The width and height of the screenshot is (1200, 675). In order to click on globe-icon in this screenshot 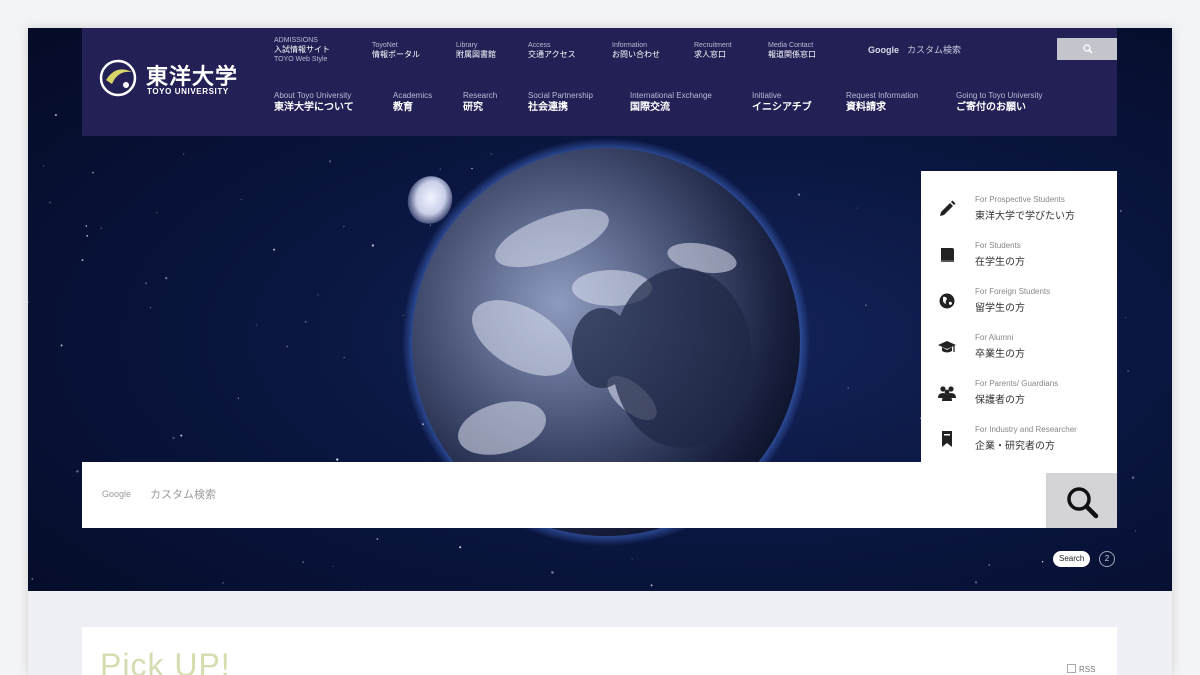, I will do `click(947, 301)`.